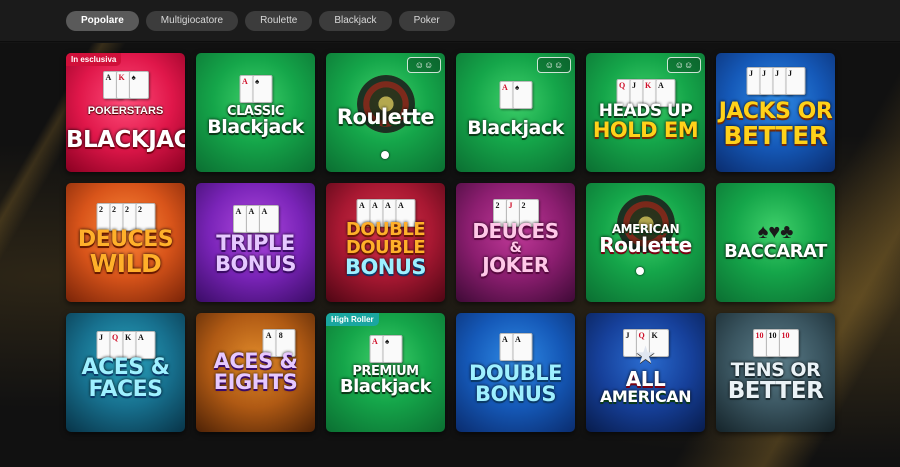 The width and height of the screenshot is (900, 467). I want to click on game-title: ALL AMERICAN, so click(645, 386).